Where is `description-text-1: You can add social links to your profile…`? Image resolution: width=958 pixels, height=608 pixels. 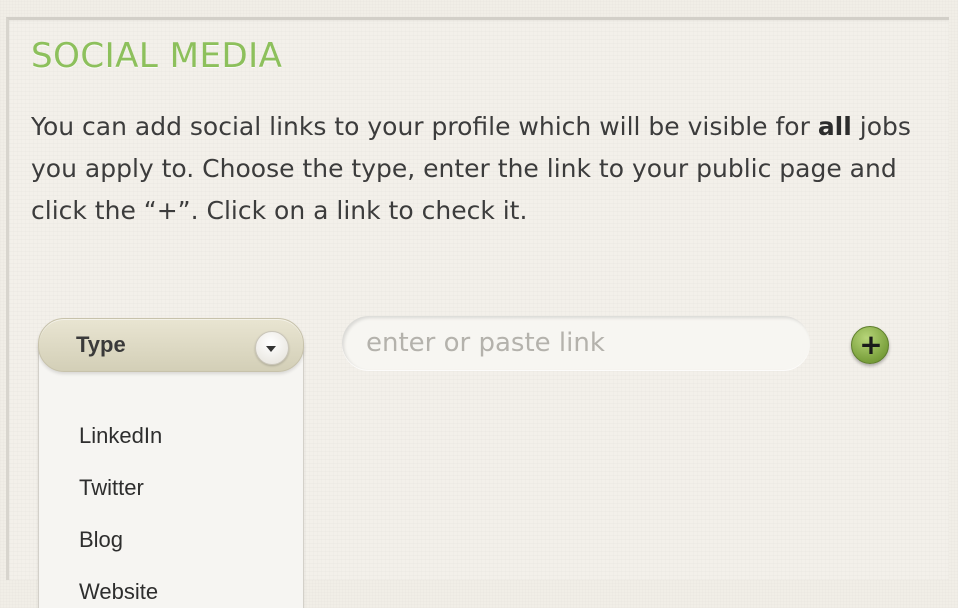 description-text-1: You can add social links to your profile… is located at coordinates (424, 126).